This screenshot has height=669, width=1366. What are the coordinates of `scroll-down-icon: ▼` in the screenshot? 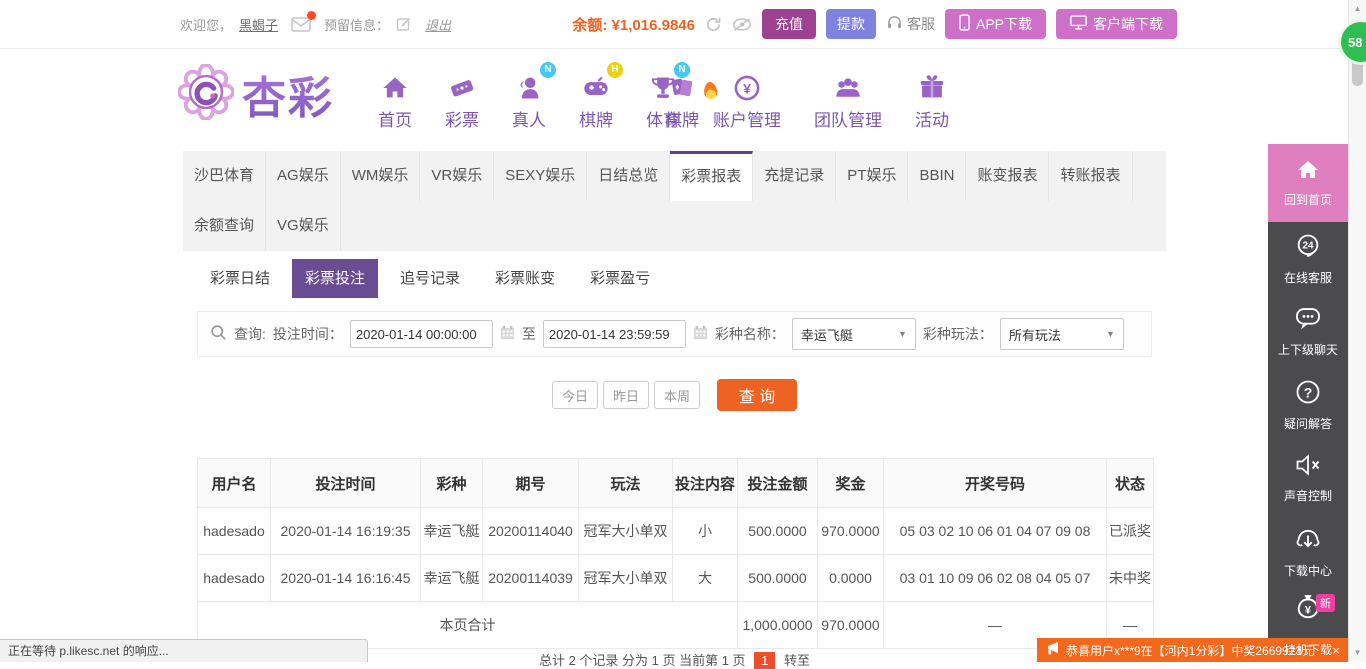 It's located at (1357, 652).